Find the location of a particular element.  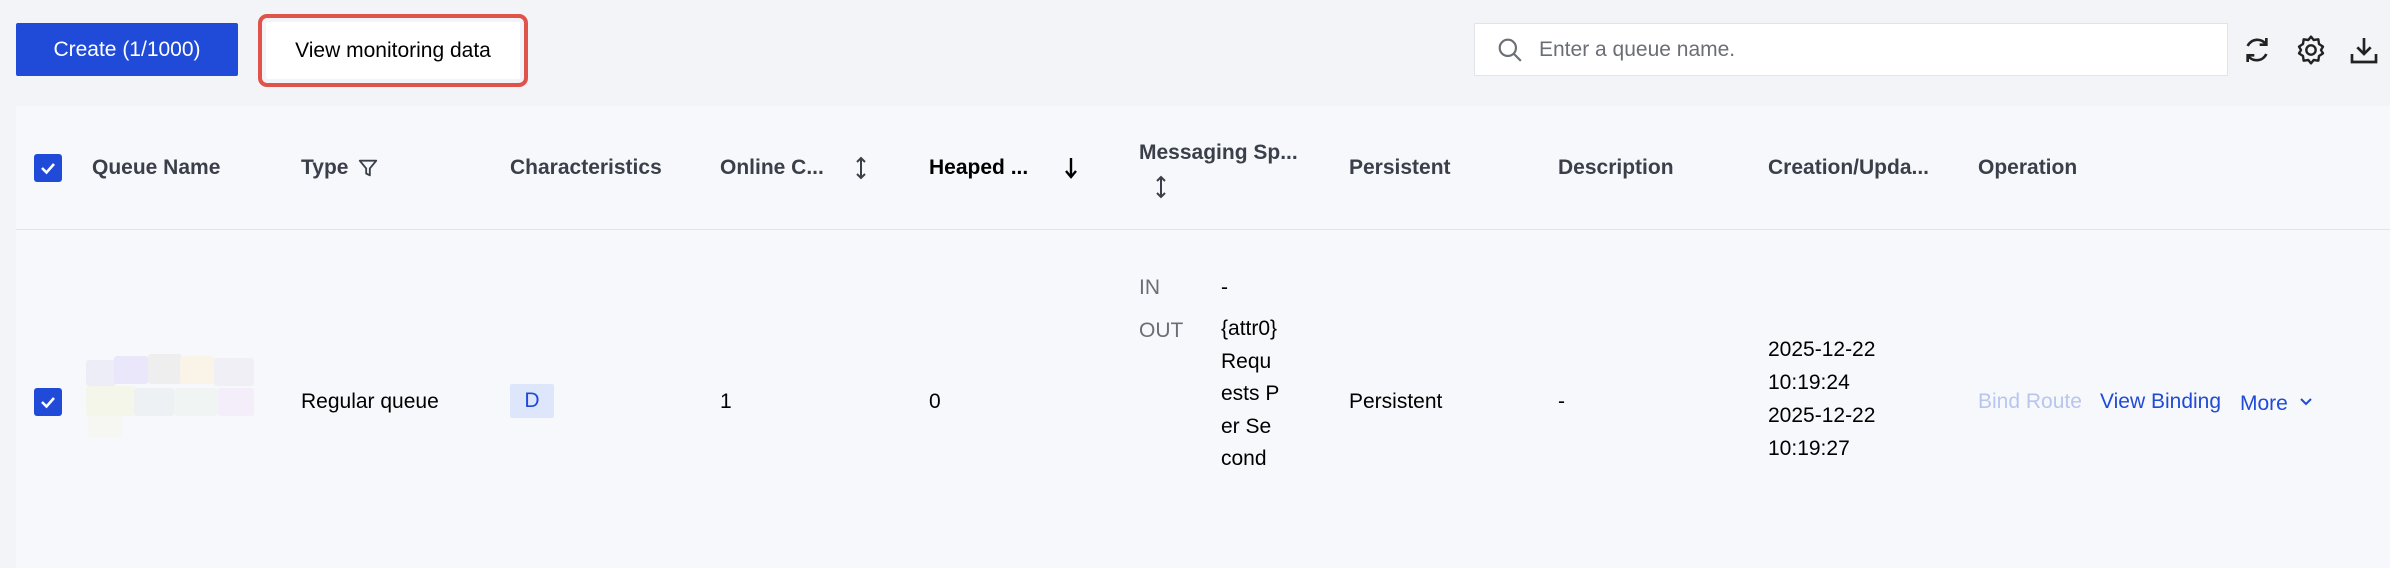

view-binding-link: View Binding is located at coordinates (2160, 402).